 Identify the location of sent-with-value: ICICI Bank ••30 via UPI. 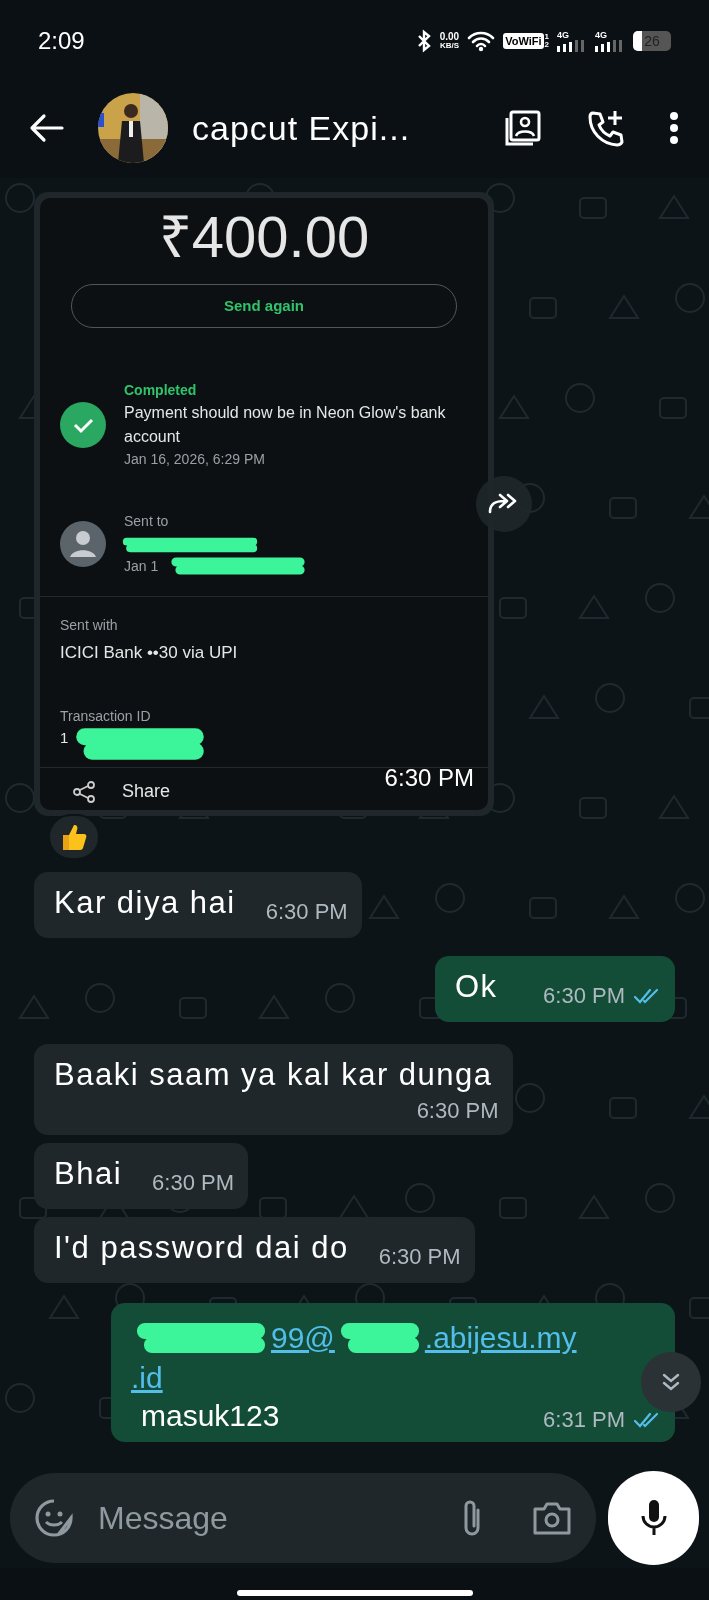
(149, 653).